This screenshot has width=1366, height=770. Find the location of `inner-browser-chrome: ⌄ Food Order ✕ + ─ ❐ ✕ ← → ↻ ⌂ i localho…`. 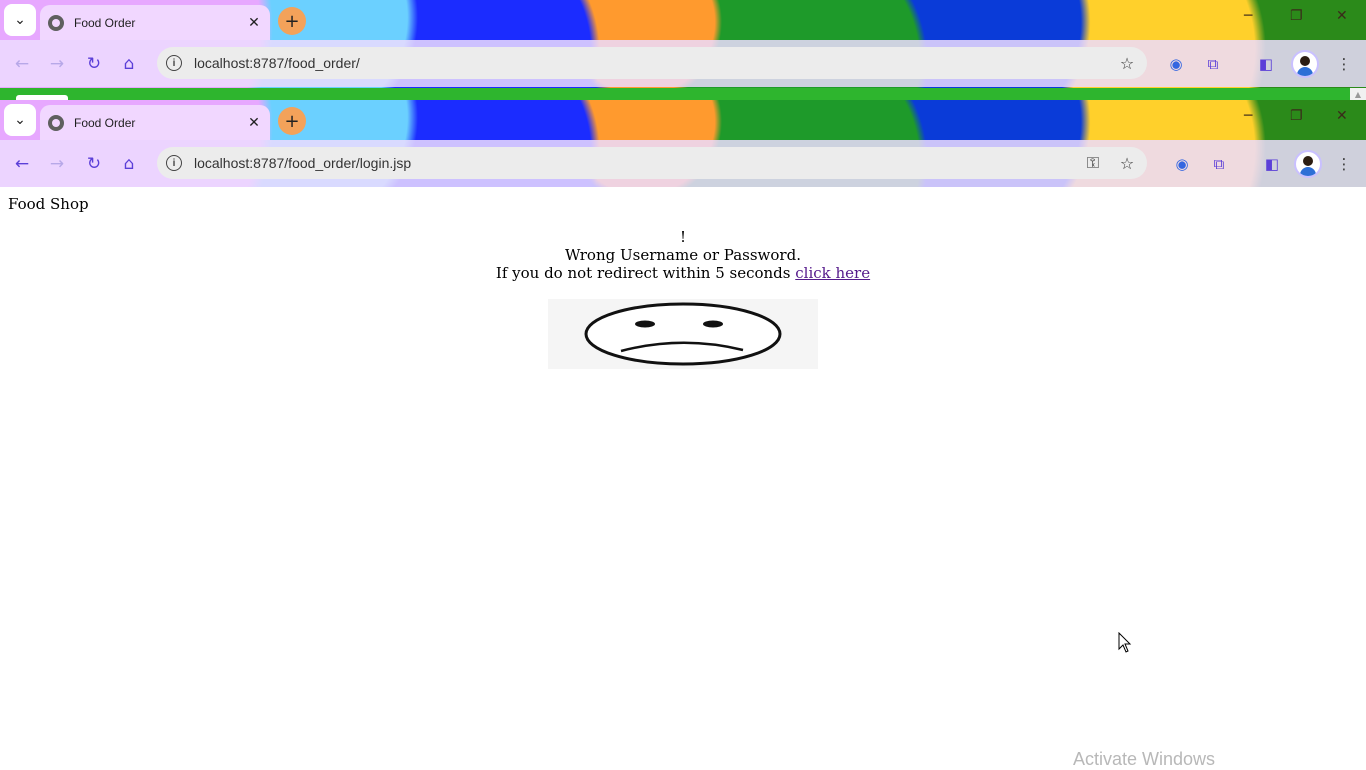

inner-browser-chrome: ⌄ Food Order ✕ + ─ ❐ ✕ ← → ↻ ⌂ i localho… is located at coordinates (683, 143).